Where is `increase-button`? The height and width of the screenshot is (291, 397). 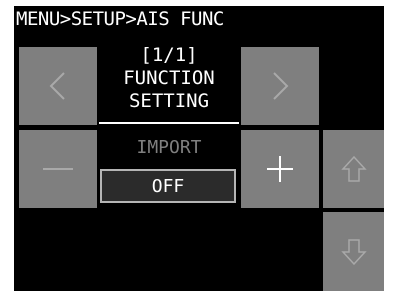 increase-button is located at coordinates (280, 169).